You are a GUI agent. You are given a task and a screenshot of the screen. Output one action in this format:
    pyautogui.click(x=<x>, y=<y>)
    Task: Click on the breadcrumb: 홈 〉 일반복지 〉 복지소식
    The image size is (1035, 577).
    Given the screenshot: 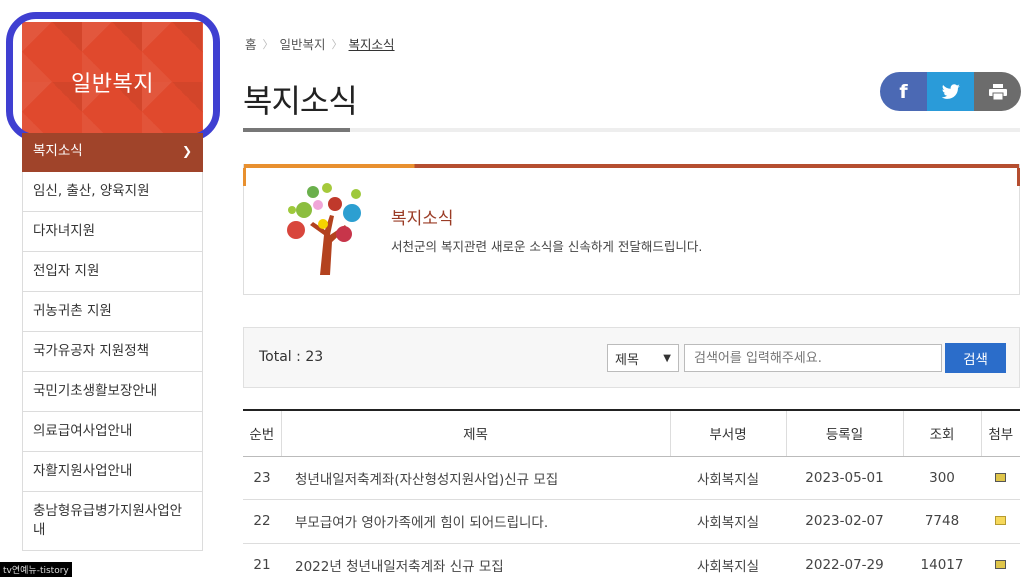 What is the action you would take?
    pyautogui.click(x=320, y=43)
    